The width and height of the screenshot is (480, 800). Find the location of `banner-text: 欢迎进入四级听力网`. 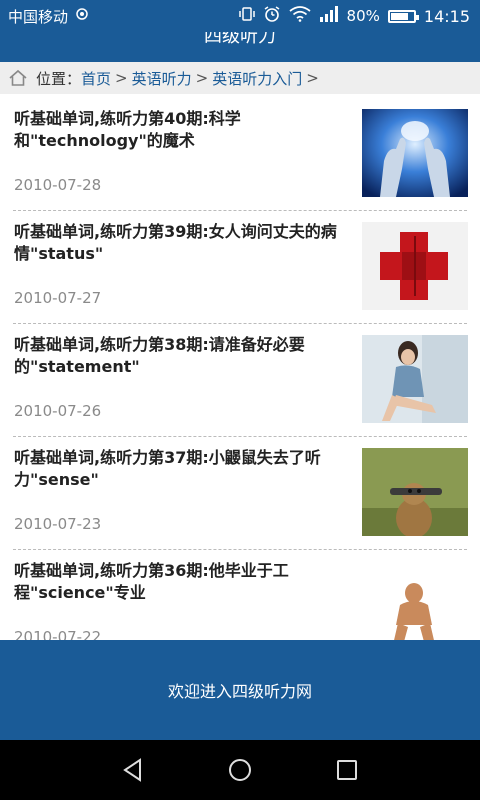

banner-text: 欢迎进入四级听力网 is located at coordinates (240, 690).